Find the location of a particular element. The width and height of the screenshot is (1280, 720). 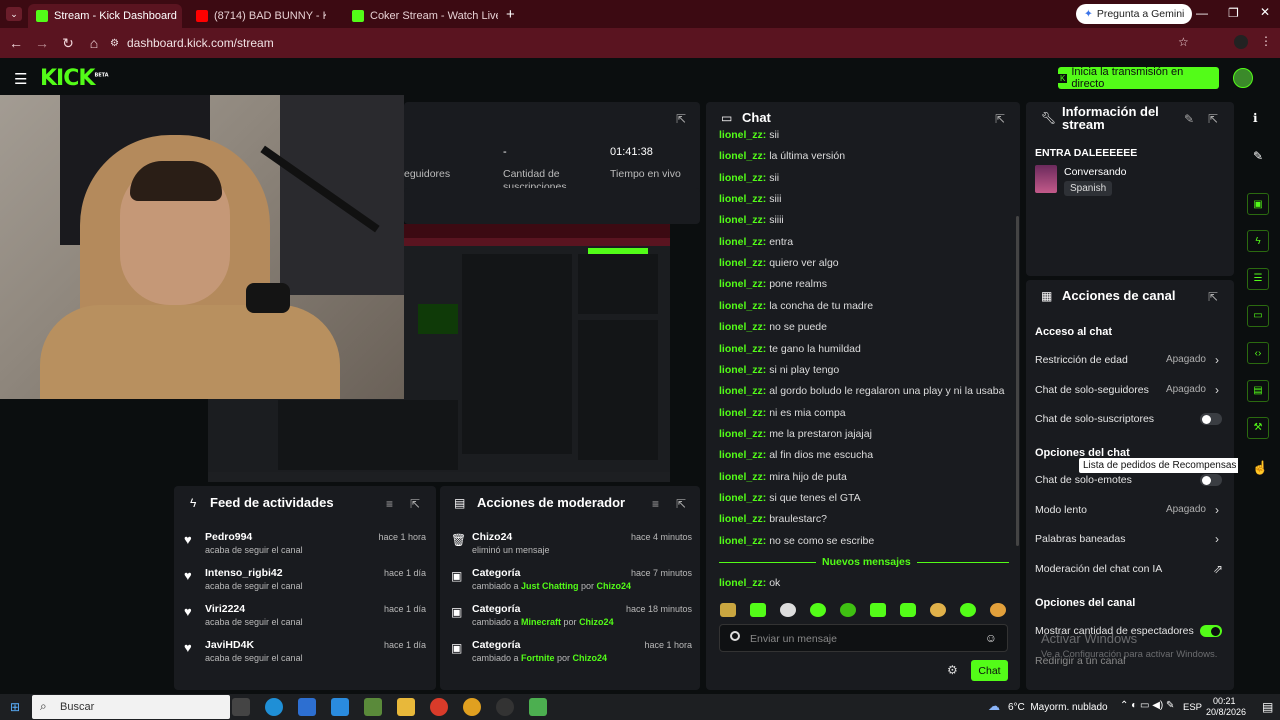

mod-action-time: hace 18 minutos is located at coordinates (658, 609).